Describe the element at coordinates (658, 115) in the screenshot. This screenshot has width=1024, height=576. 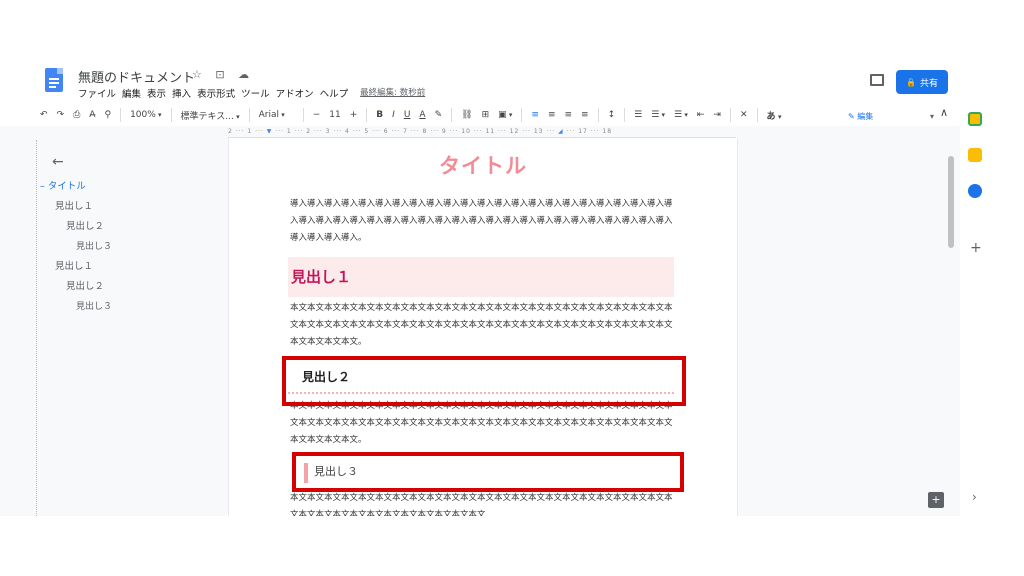
I see `bulleted-list-icon: ☰` at that location.